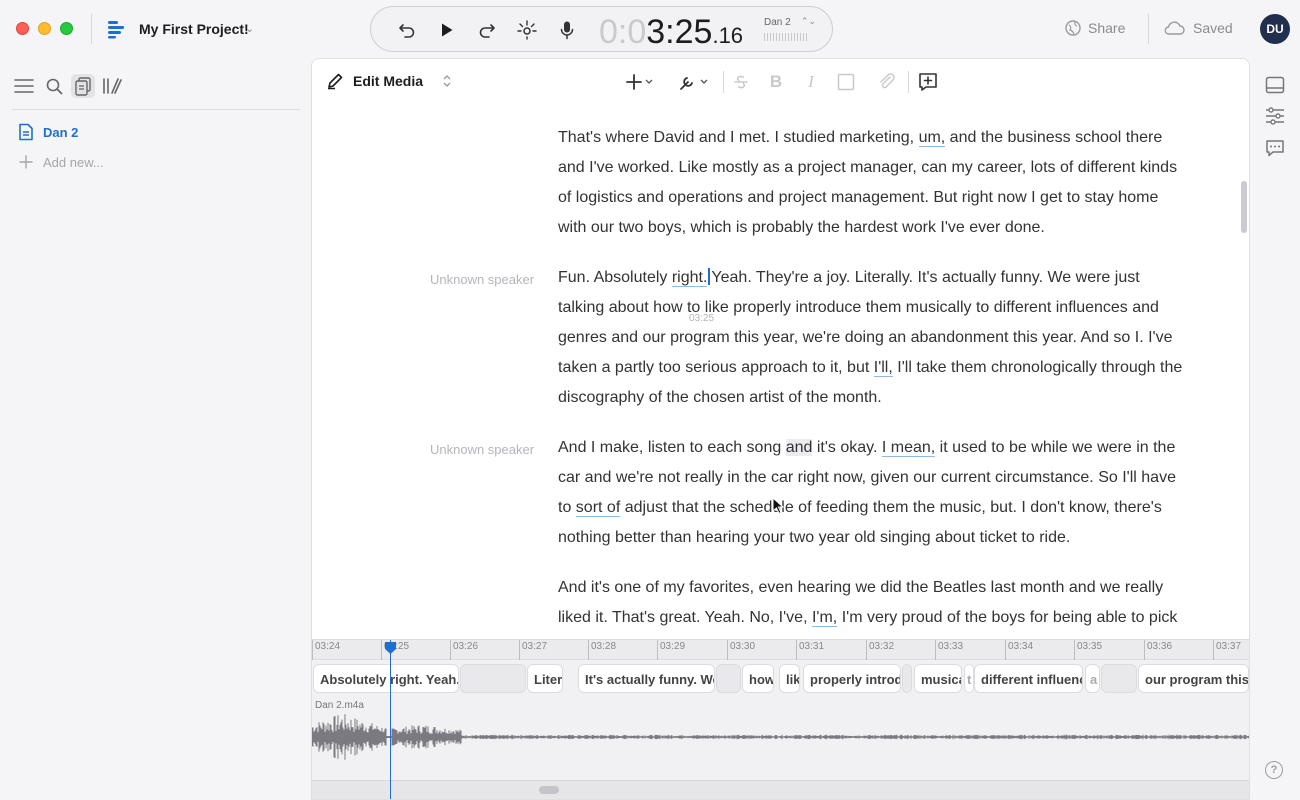  I want to click on highlight-box-icon, so click(846, 82).